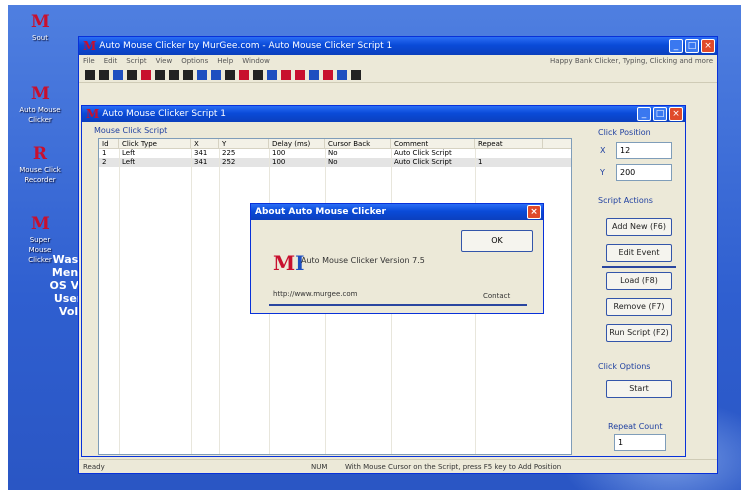  Describe the element at coordinates (320, 212) in the screenshot. I see `dialog-title: About Auto Mouse Clicker` at that location.